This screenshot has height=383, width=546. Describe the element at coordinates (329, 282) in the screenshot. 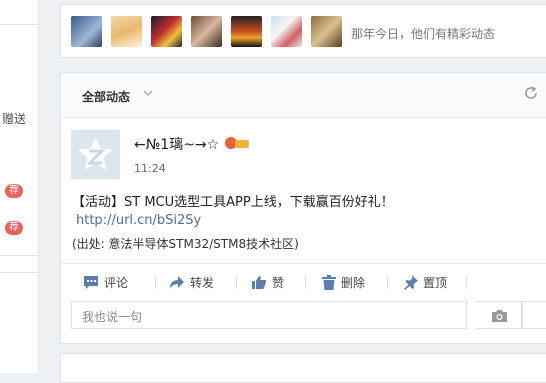

I see `trash-icon` at that location.